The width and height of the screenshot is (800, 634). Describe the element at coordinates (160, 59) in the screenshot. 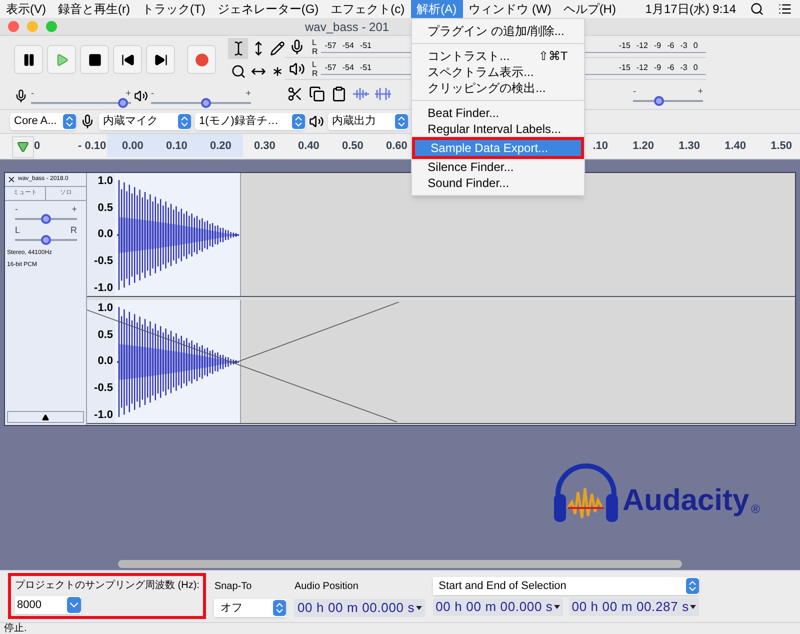

I see `skip-end-button` at that location.